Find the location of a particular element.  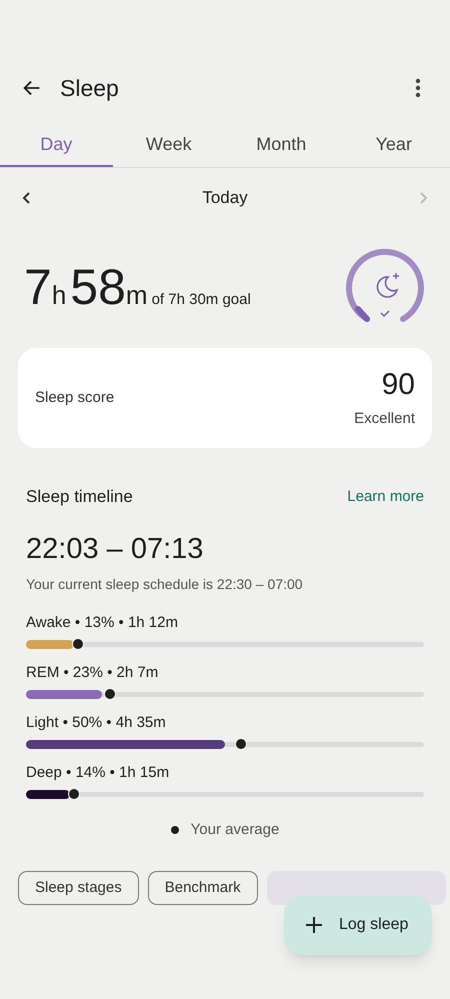

section-title: Sleep timeline is located at coordinates (79, 497).